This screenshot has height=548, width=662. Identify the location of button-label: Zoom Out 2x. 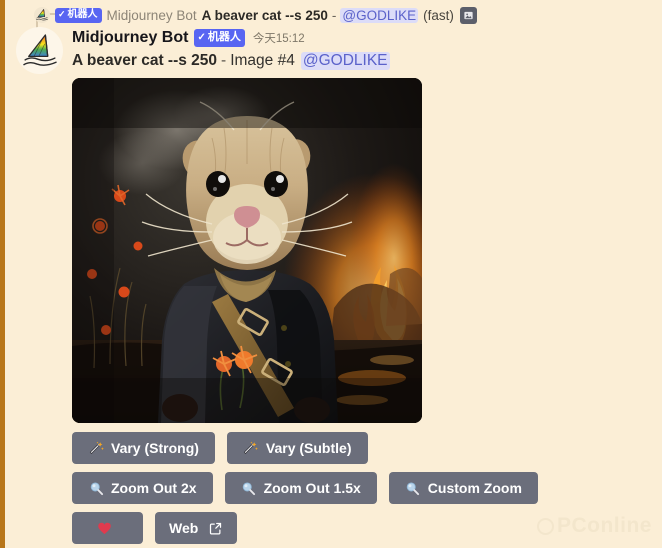
(154, 488).